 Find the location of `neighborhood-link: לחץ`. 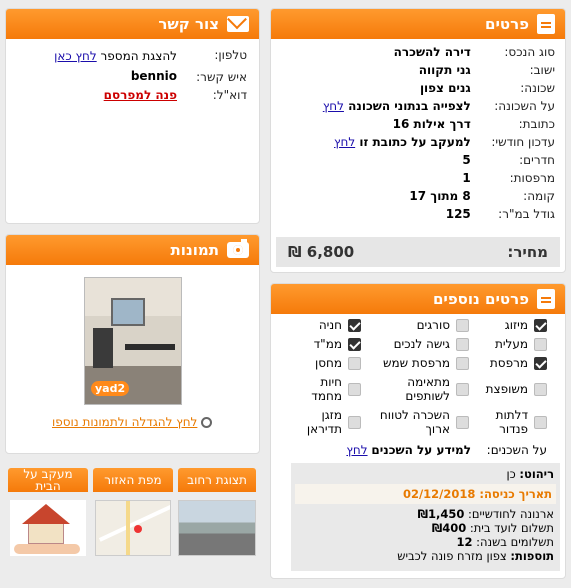

neighborhood-link: לחץ is located at coordinates (333, 106).